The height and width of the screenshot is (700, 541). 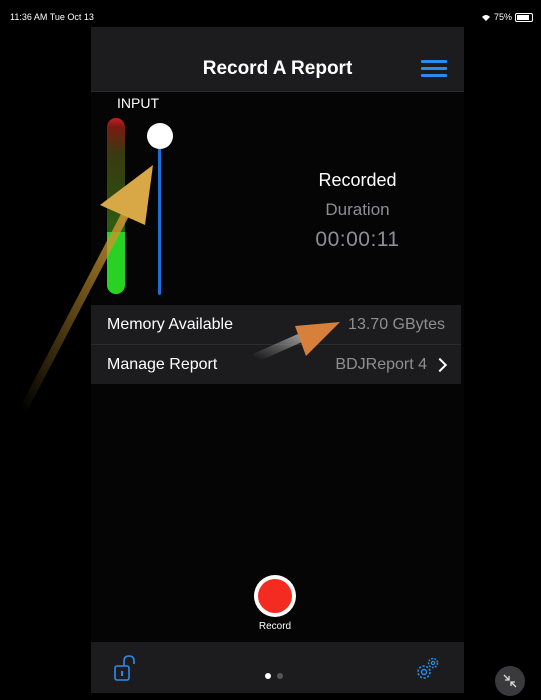 What do you see at coordinates (160, 136) in the screenshot?
I see `input-gain-slider-knob` at bounding box center [160, 136].